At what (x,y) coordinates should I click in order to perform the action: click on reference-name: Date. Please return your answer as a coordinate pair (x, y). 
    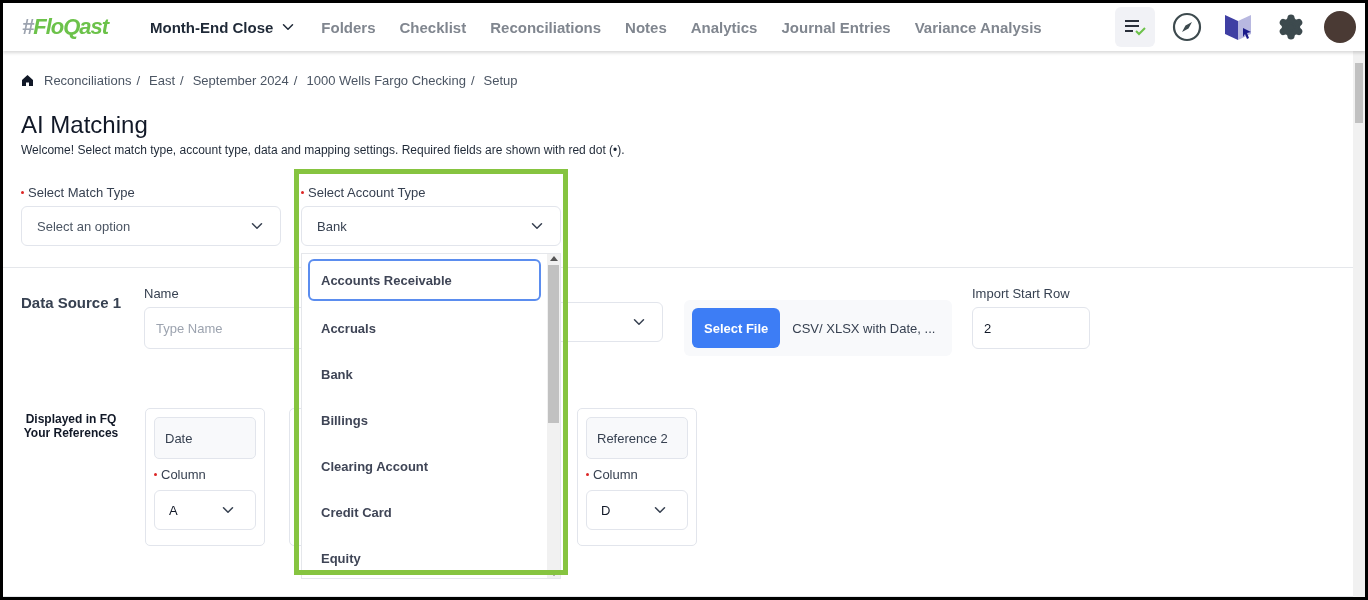
    Looking at the image, I should click on (205, 438).